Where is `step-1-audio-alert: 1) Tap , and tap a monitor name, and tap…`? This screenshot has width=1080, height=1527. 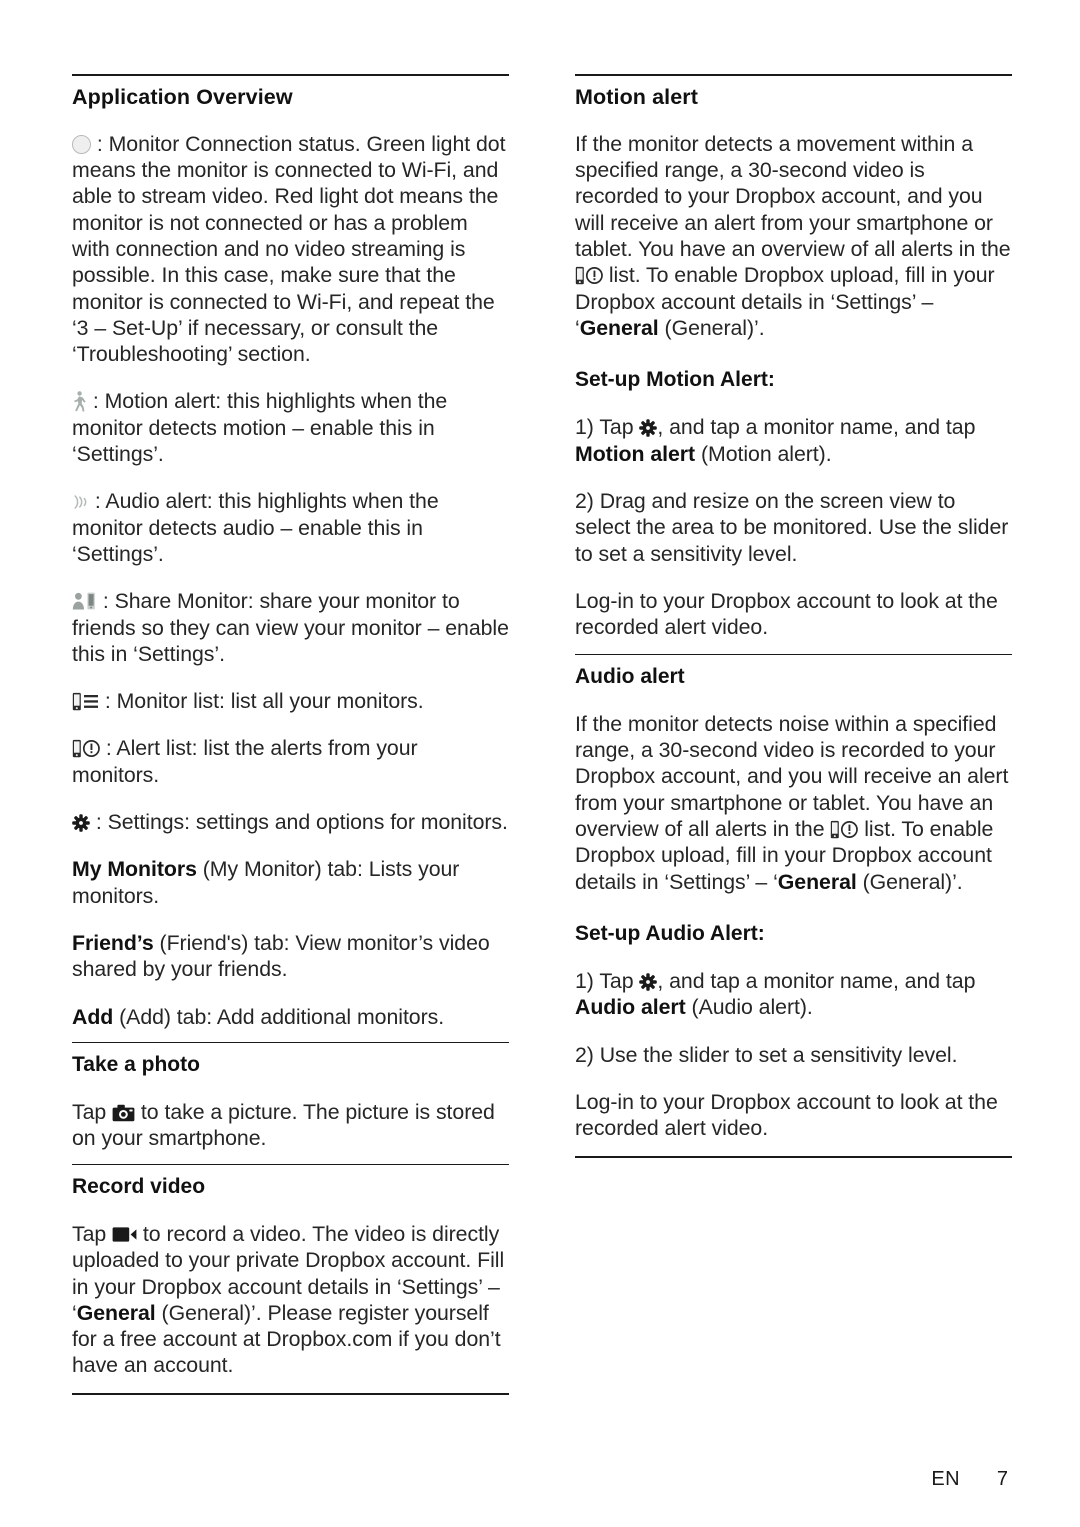
step-1-audio-alert: 1) Tap , and tap a monitor name, and tap… is located at coordinates (775, 994).